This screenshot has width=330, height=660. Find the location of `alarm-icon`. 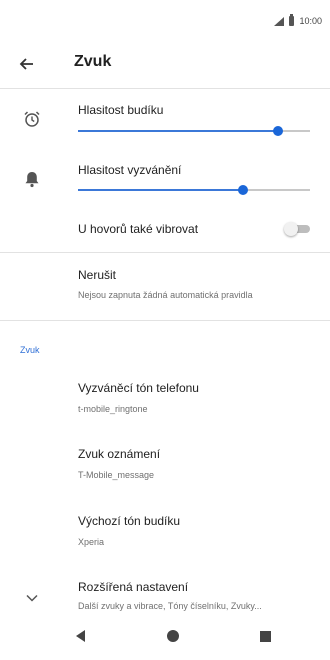

alarm-icon is located at coordinates (32, 119).